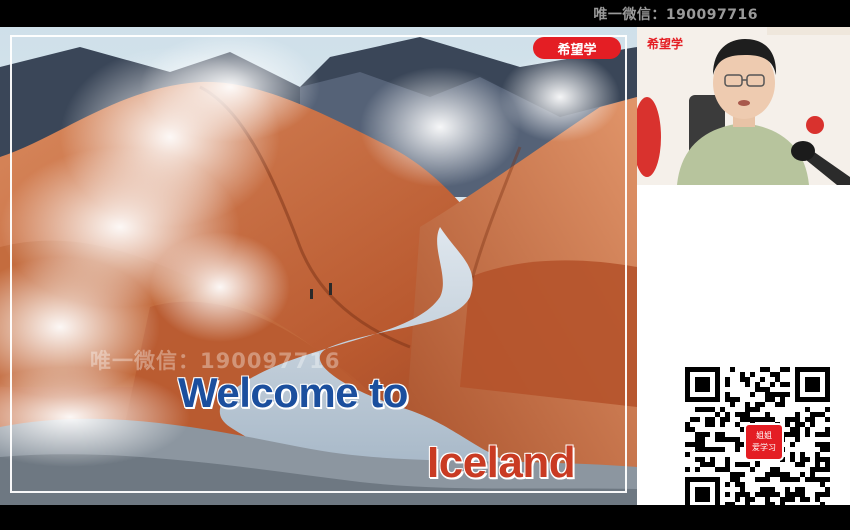  Describe the element at coordinates (425, 517) in the screenshot. I see `bottom-bar` at that location.